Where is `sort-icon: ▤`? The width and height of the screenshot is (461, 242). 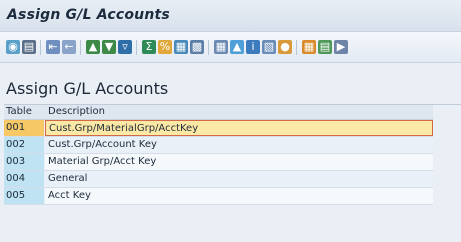 sort-icon: ▤ is located at coordinates (29, 47).